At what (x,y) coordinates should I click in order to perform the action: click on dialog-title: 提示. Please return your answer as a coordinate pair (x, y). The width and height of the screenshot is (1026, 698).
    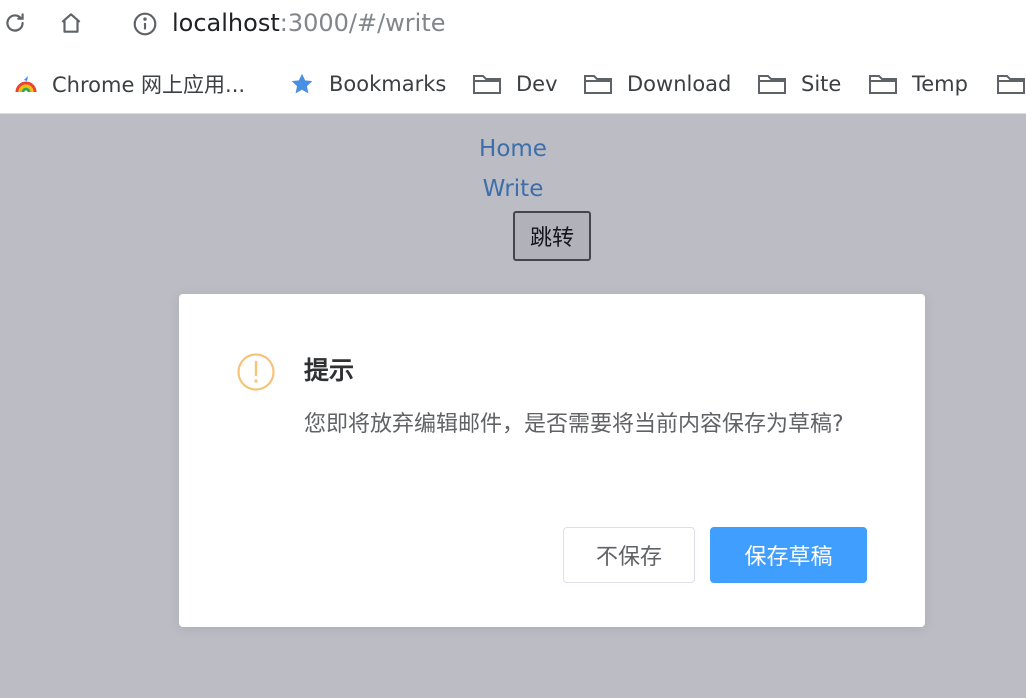
    Looking at the image, I should click on (329, 370).